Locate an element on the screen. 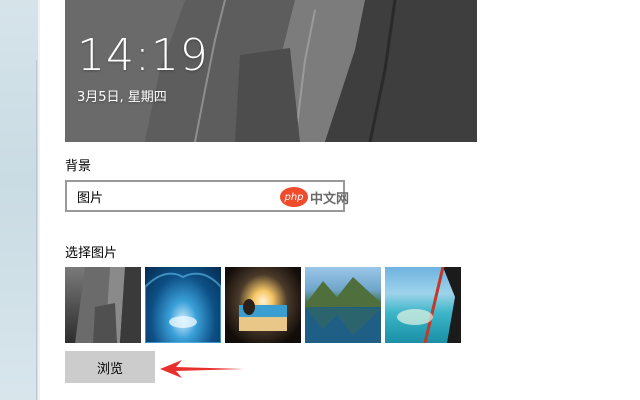 The height and width of the screenshot is (400, 640). watermark: php 中文网 is located at coordinates (314, 197).